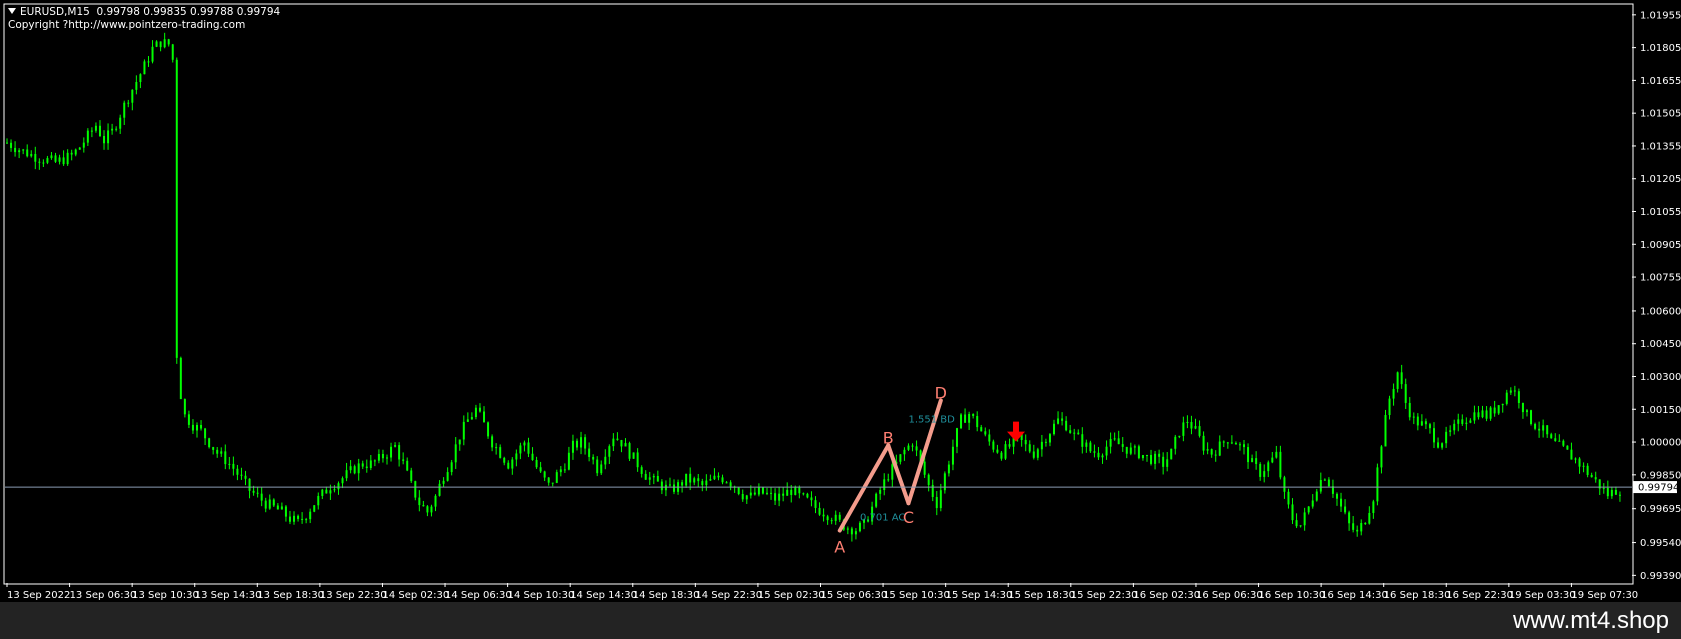  Describe the element at coordinates (1660, 278) in the screenshot. I see `y-tick-label: 1.00755` at that location.